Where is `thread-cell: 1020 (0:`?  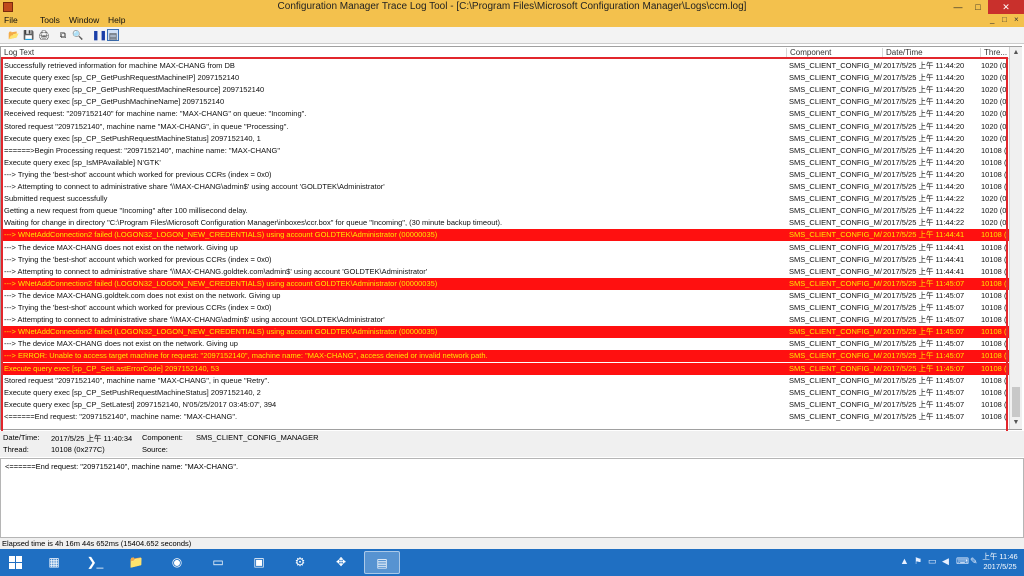 thread-cell: 1020 (0: is located at coordinates (995, 223).